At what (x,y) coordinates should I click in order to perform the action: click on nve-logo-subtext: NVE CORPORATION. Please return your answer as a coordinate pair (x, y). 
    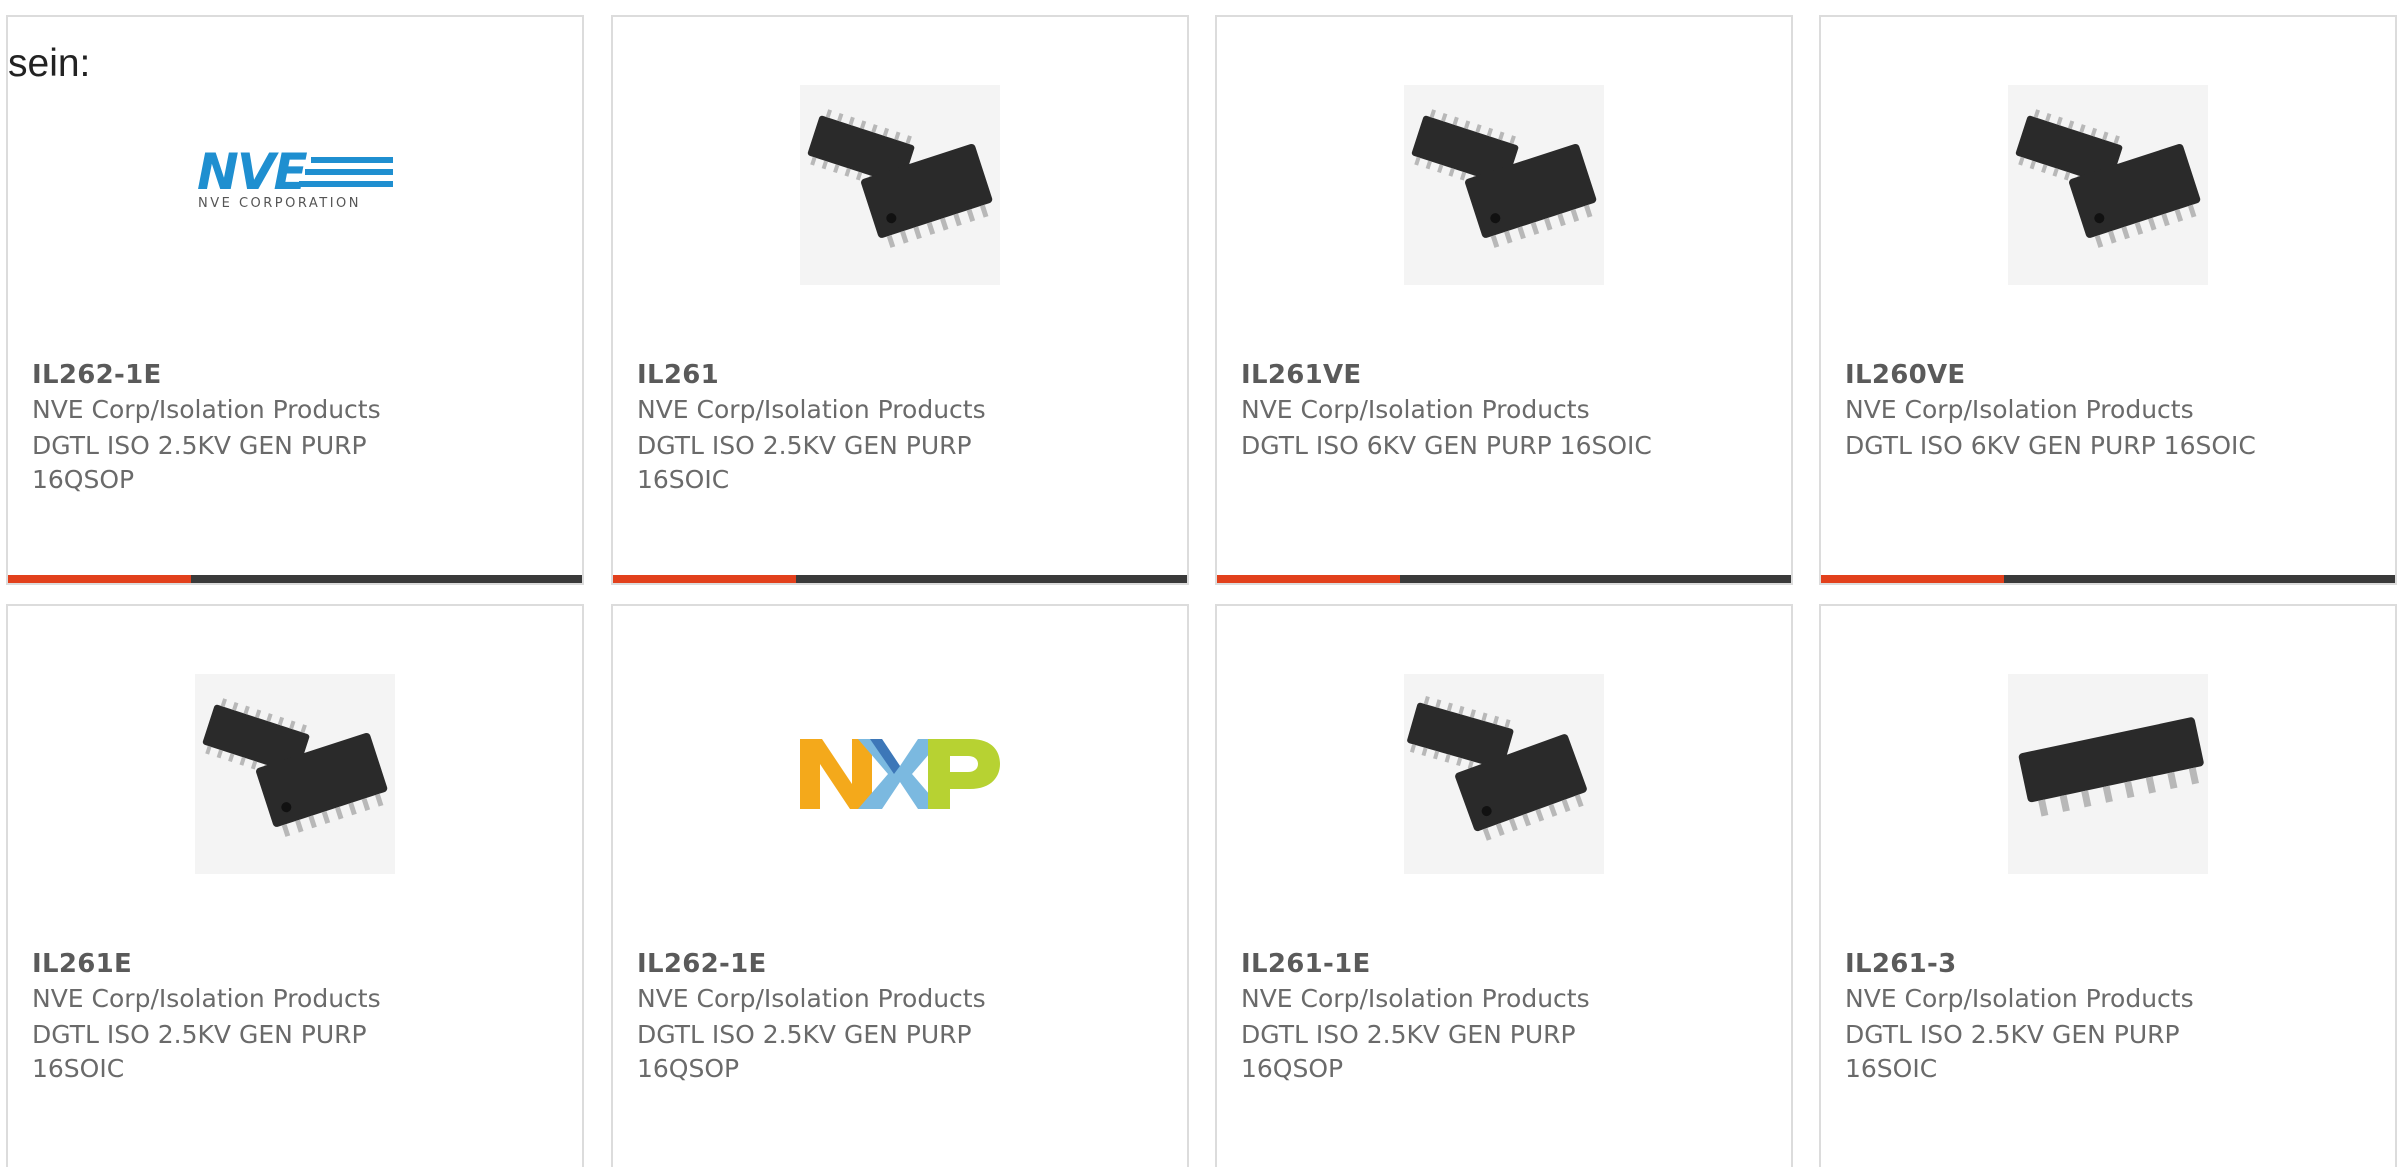
    Looking at the image, I should click on (279, 203).